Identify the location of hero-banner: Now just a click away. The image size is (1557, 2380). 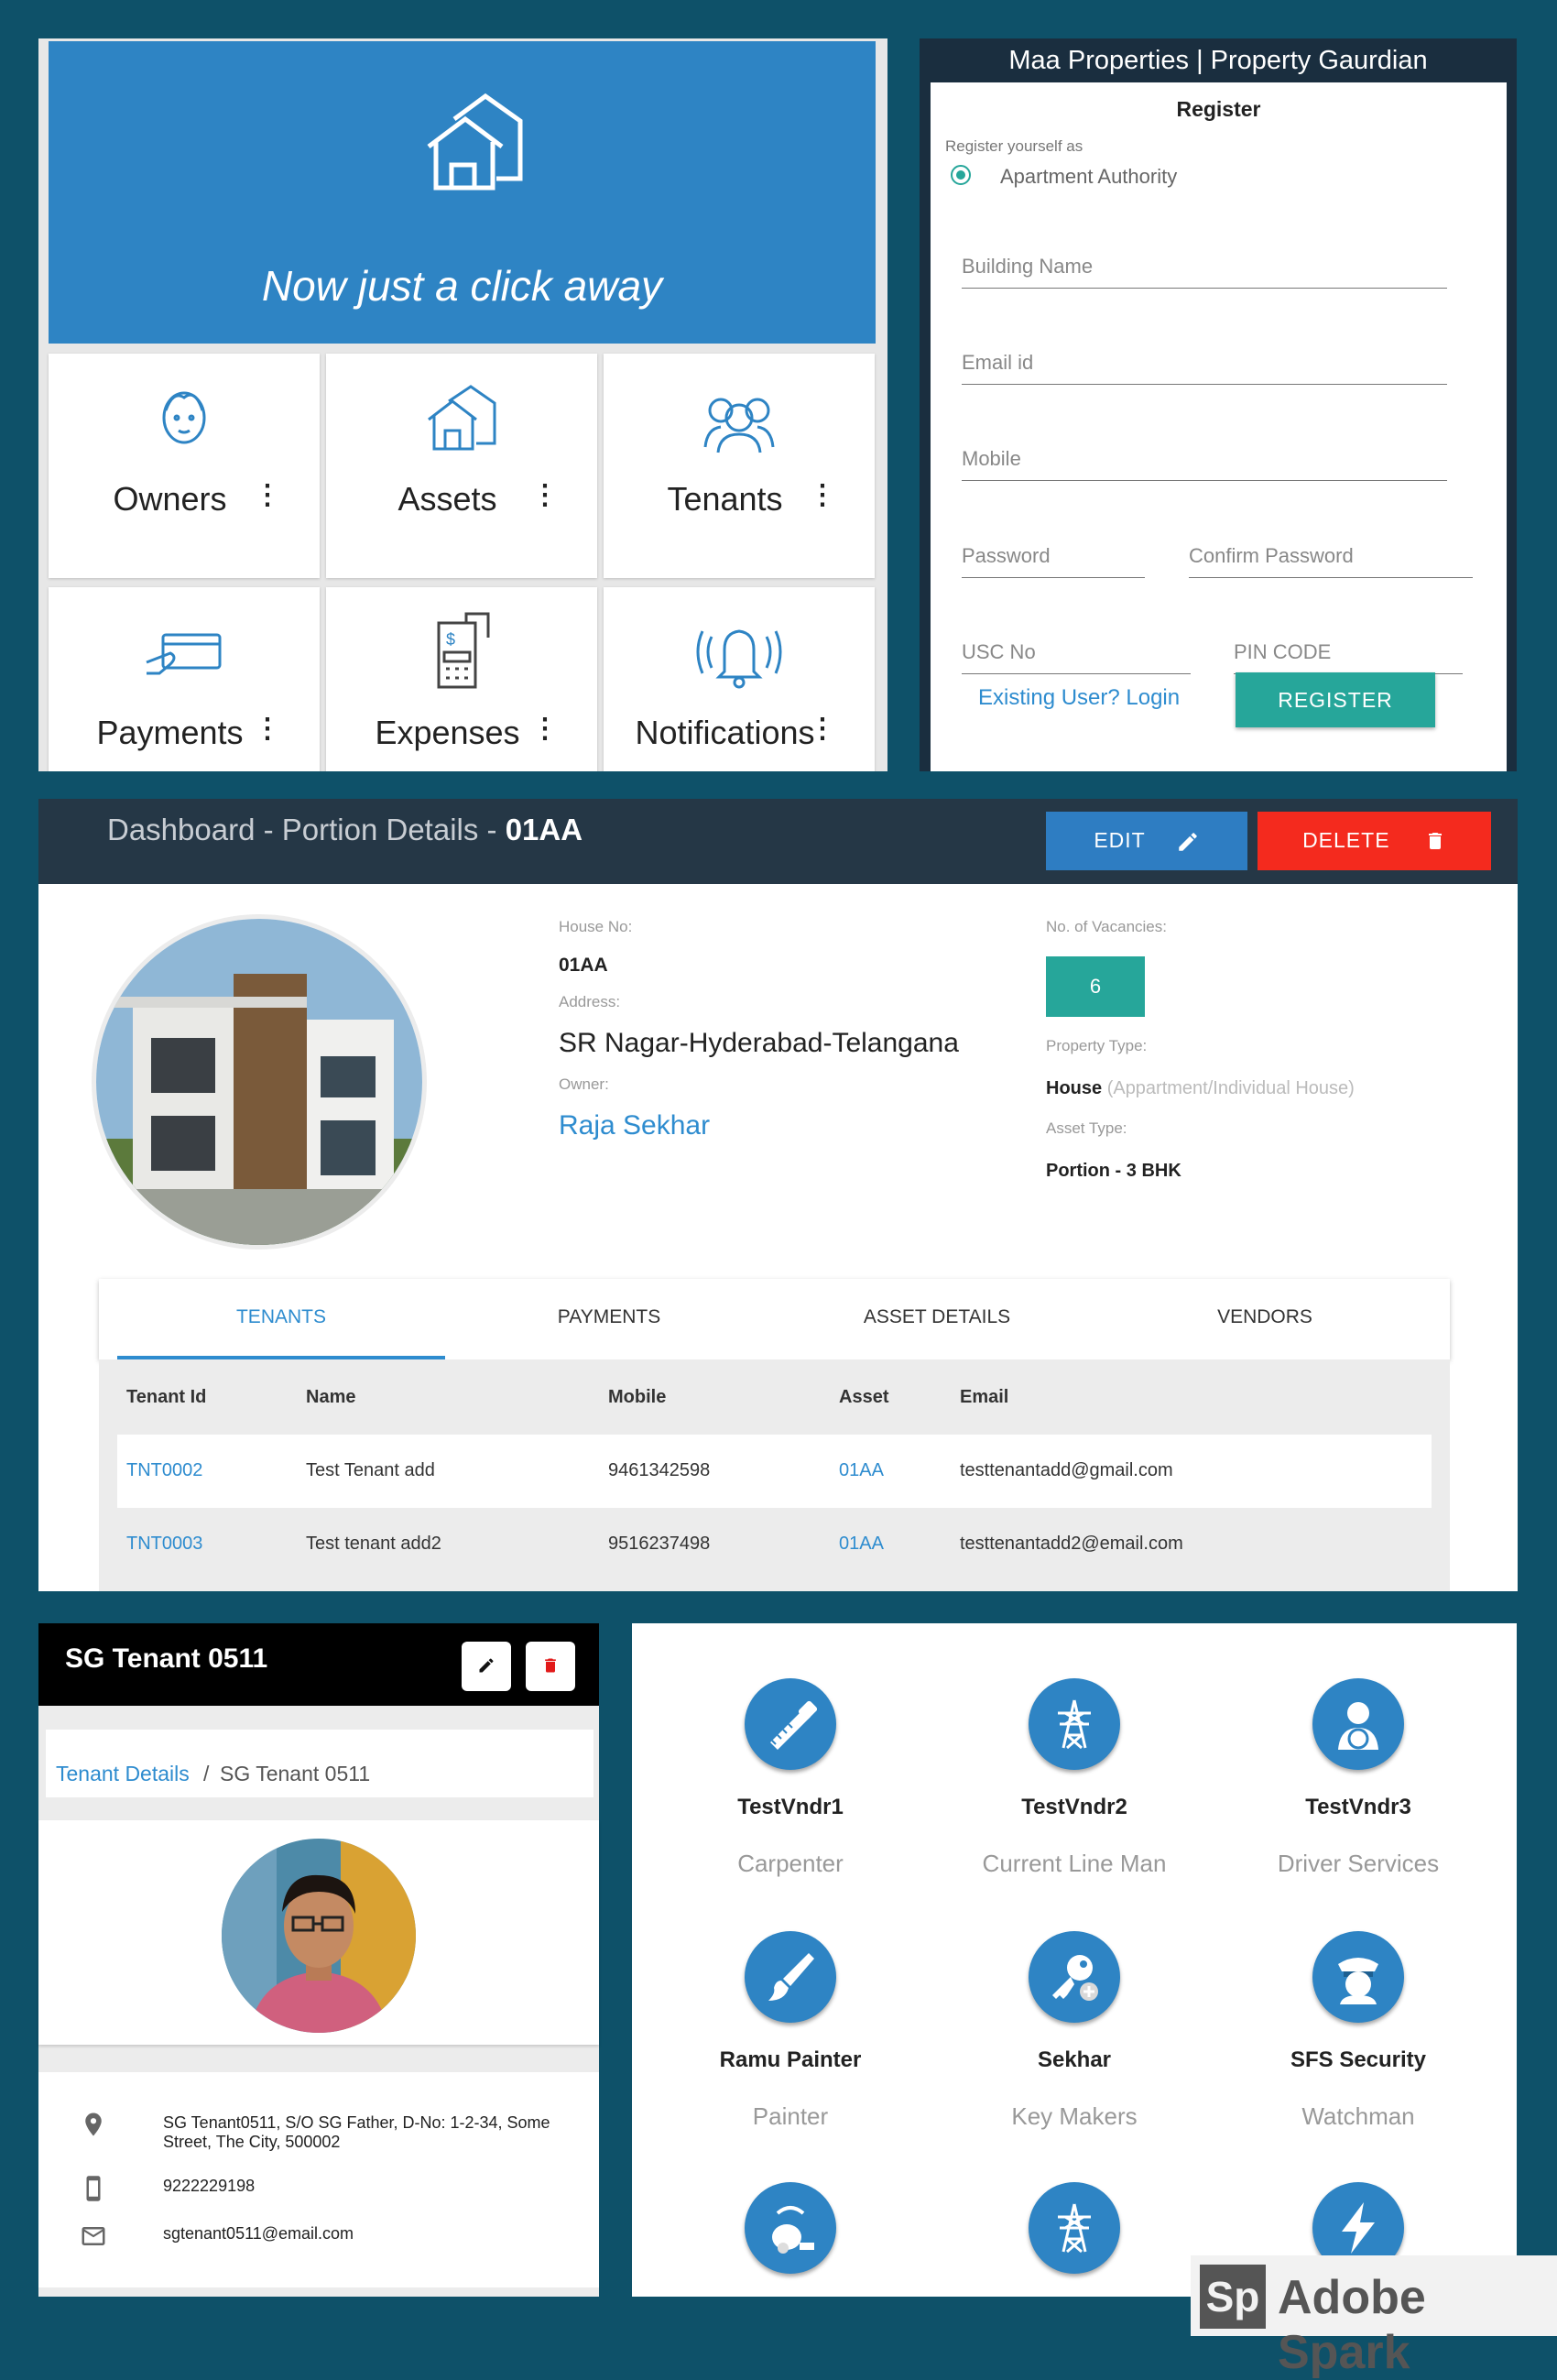
(463, 192).